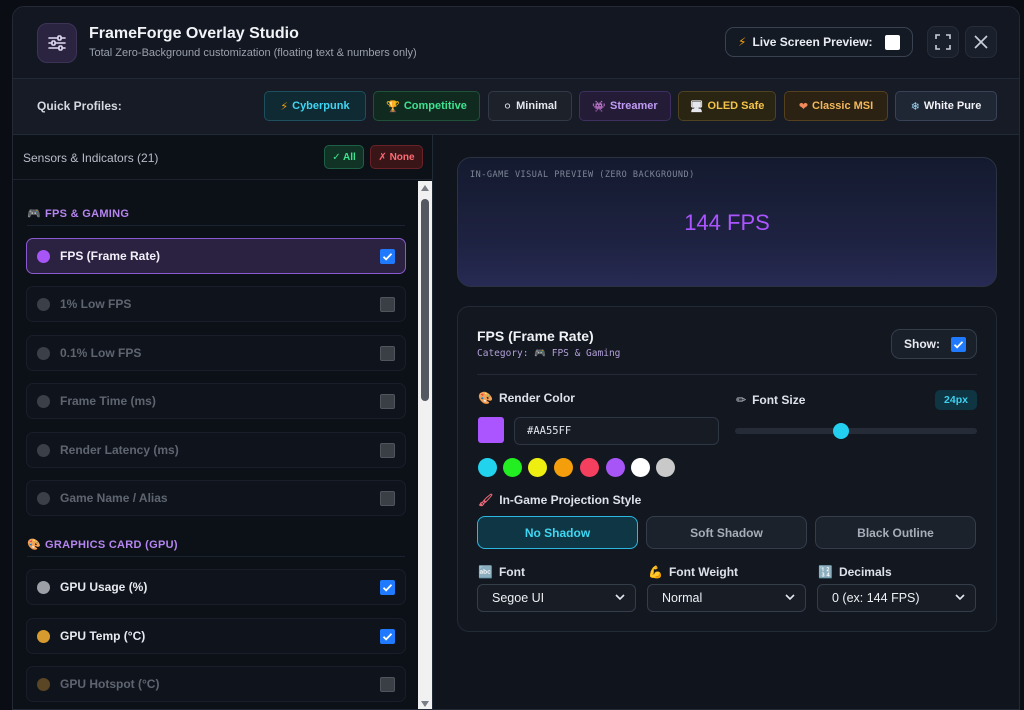 The height and width of the screenshot is (710, 1024). What do you see at coordinates (34, 214) in the screenshot?
I see `gamepad-icon: 🎮` at bounding box center [34, 214].